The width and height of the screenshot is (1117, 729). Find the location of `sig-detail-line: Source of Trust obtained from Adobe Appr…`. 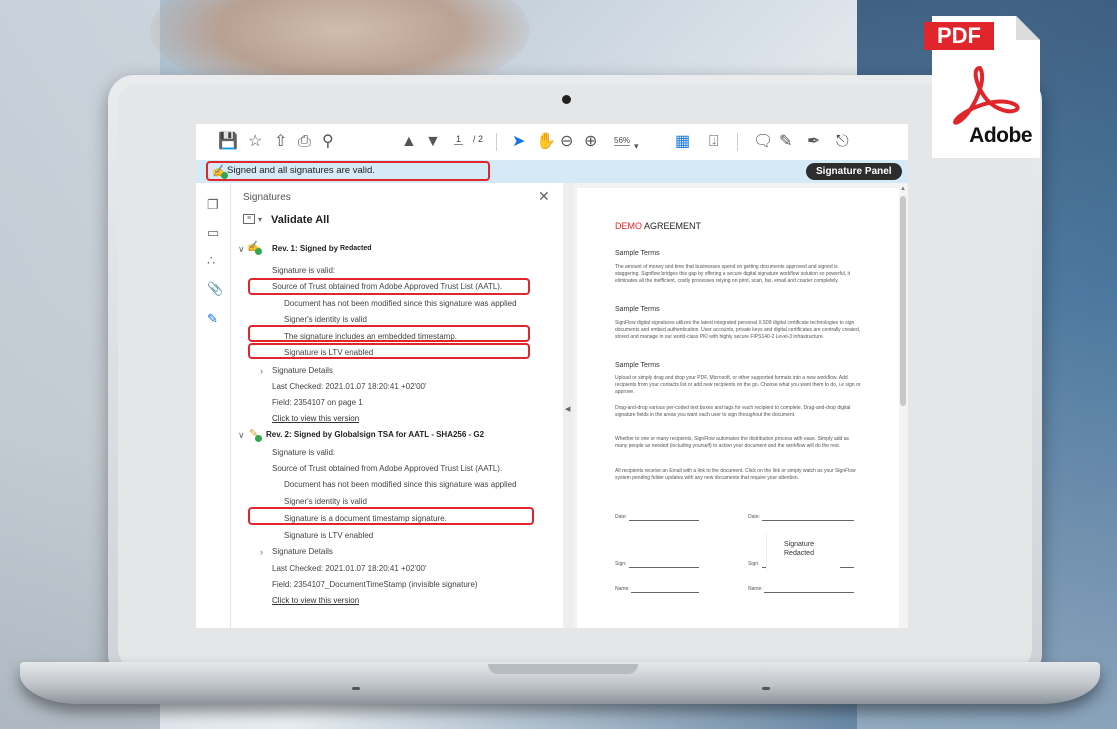

sig-detail-line: Source of Trust obtained from Adobe Appr… is located at coordinates (387, 468).